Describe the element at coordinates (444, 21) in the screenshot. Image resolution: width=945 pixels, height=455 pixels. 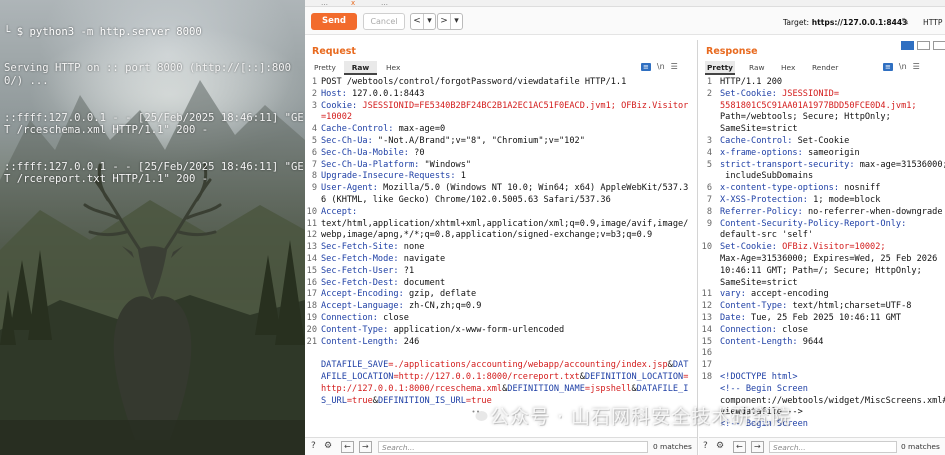
I see `history-forward-button: >` at that location.